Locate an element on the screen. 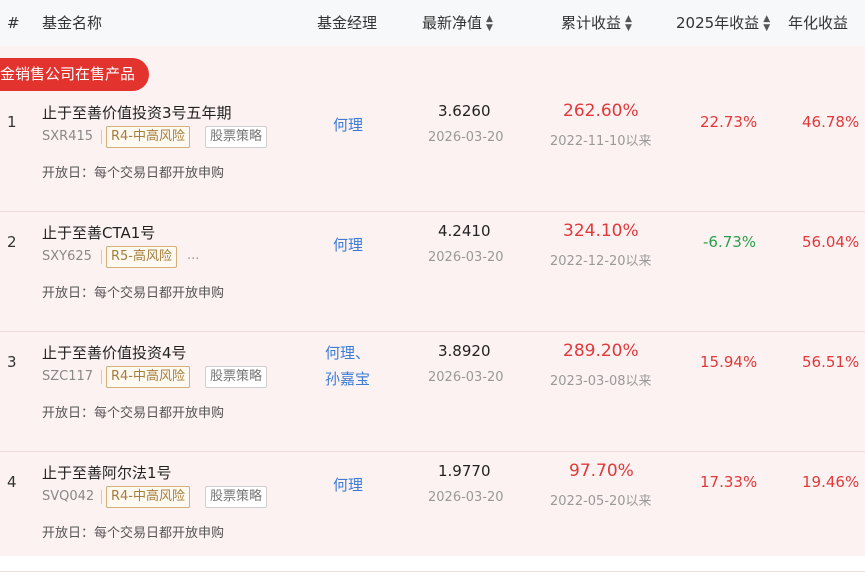  return-2025: 22.73% is located at coordinates (729, 122).